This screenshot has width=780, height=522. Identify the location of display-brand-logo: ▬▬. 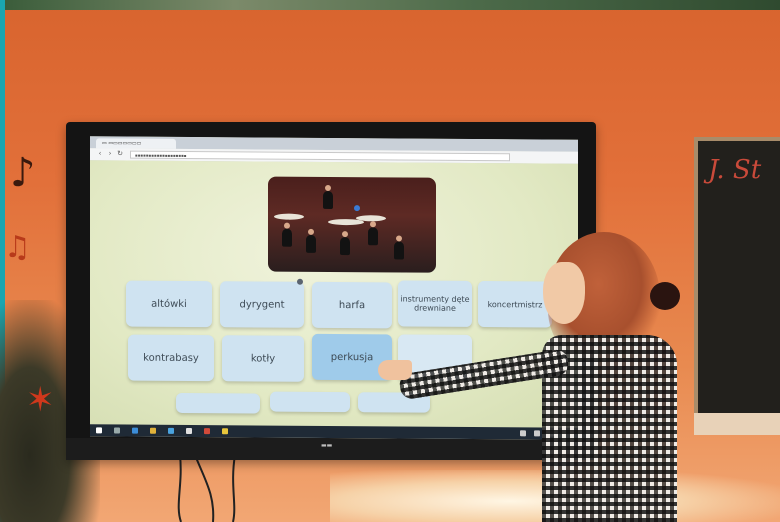
(327, 445).